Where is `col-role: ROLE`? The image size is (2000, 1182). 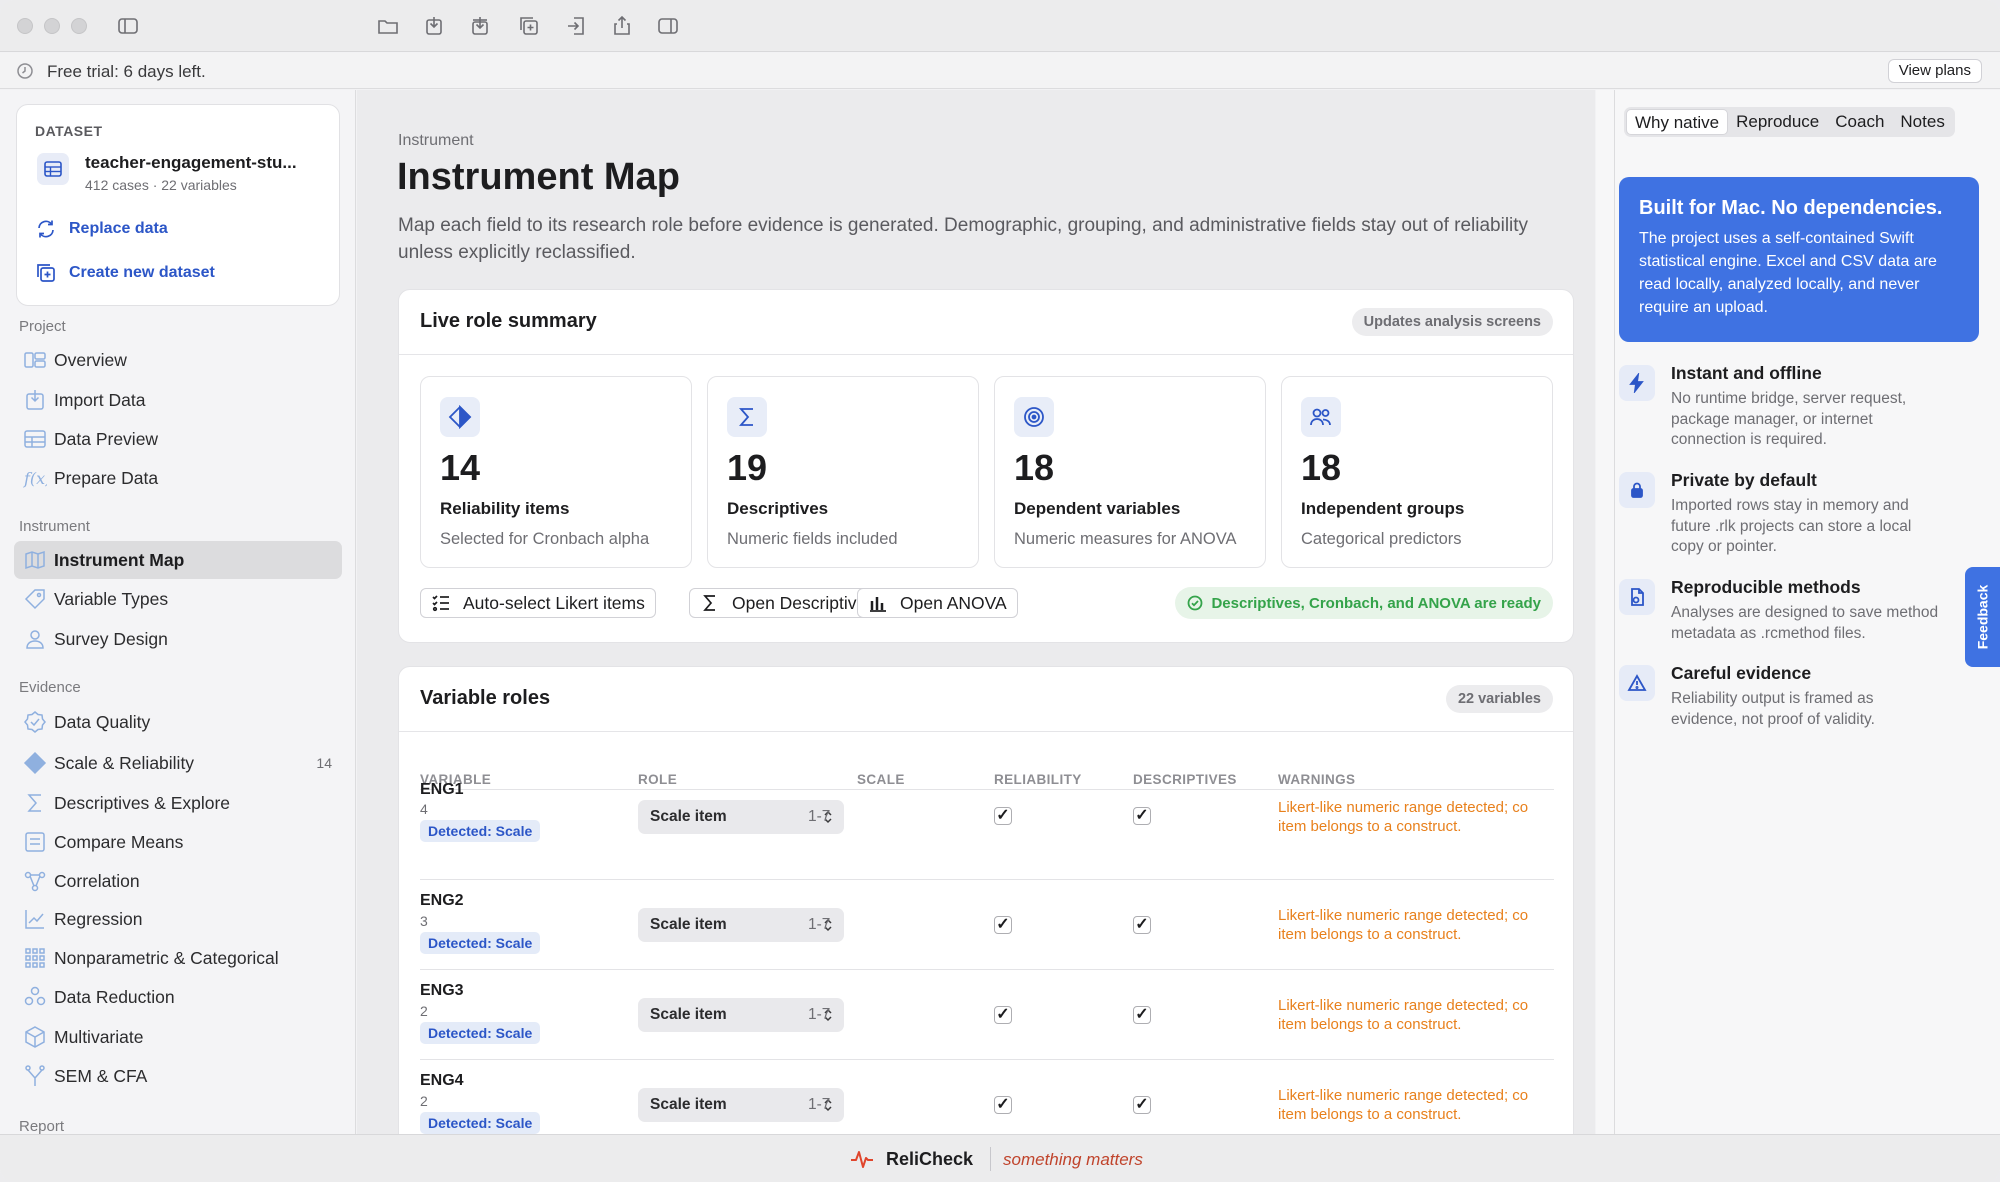
col-role: ROLE is located at coordinates (658, 779).